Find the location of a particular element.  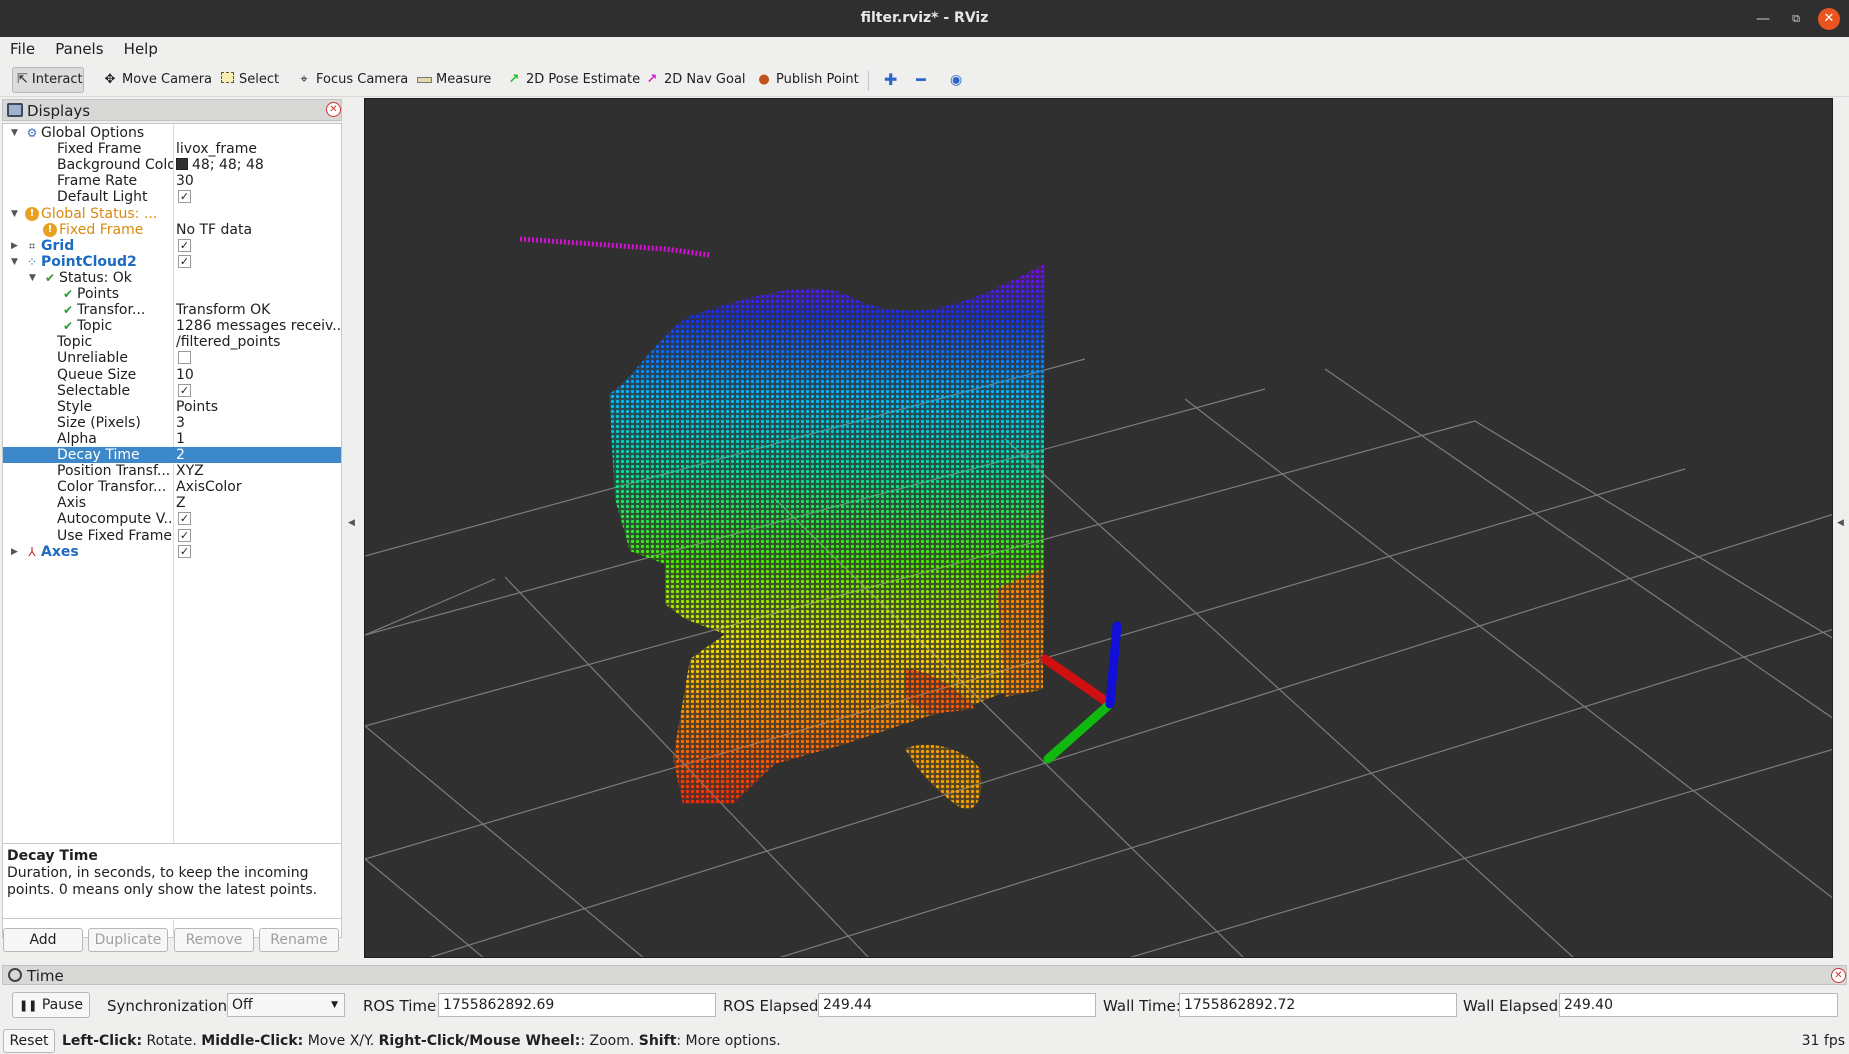

enabled-checkbox is located at coordinates (184, 358).